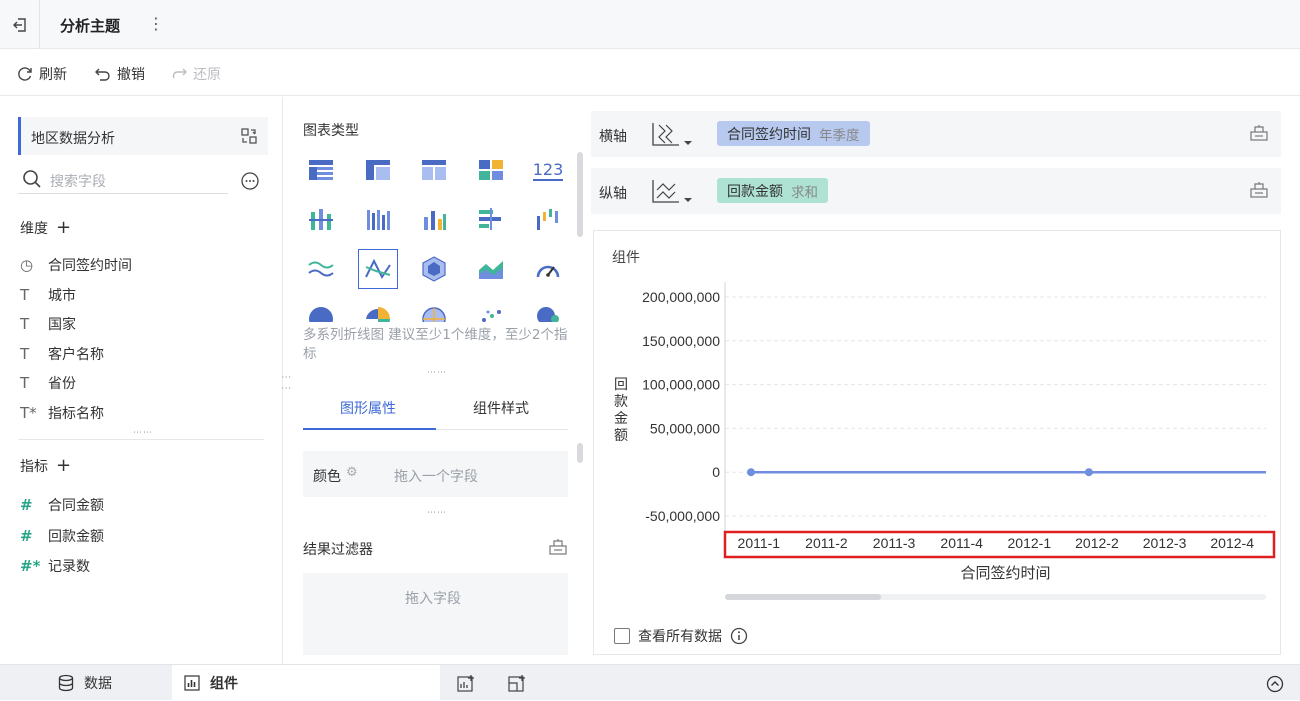  Describe the element at coordinates (20, 24) in the screenshot. I see `exit-button` at that location.